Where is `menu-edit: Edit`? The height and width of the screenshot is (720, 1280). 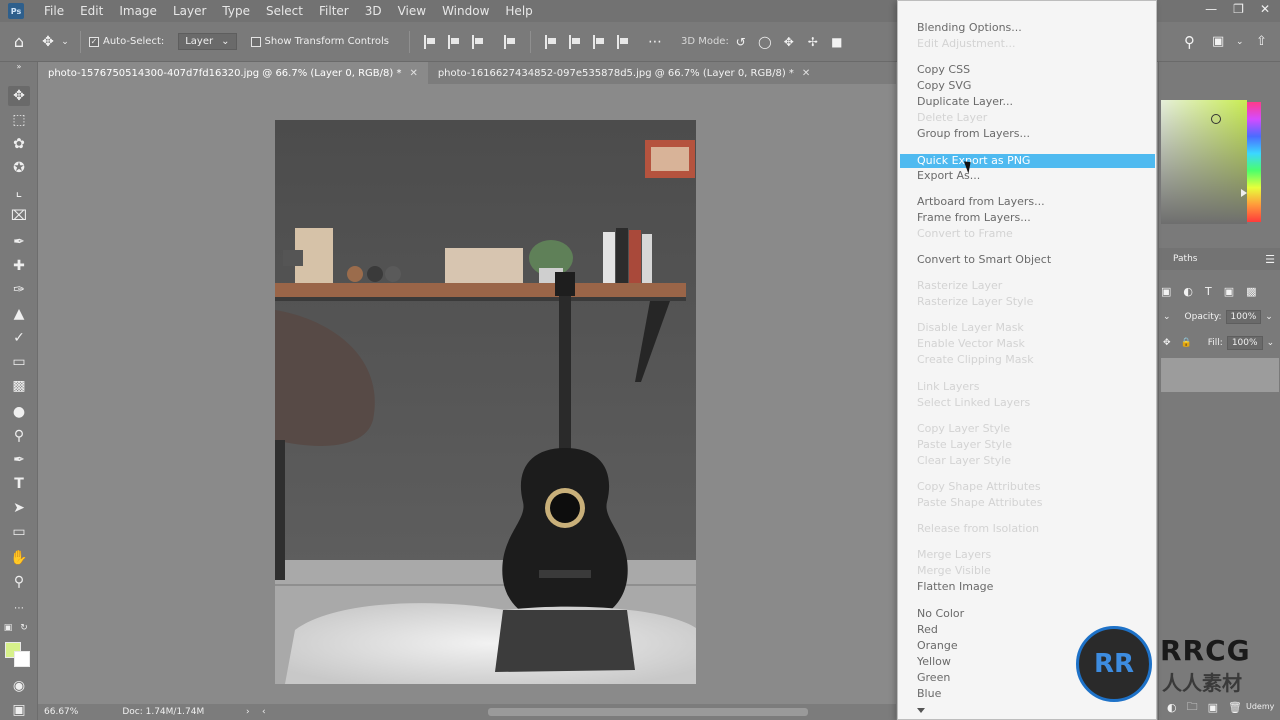
menu-edit: Edit is located at coordinates (91, 11).